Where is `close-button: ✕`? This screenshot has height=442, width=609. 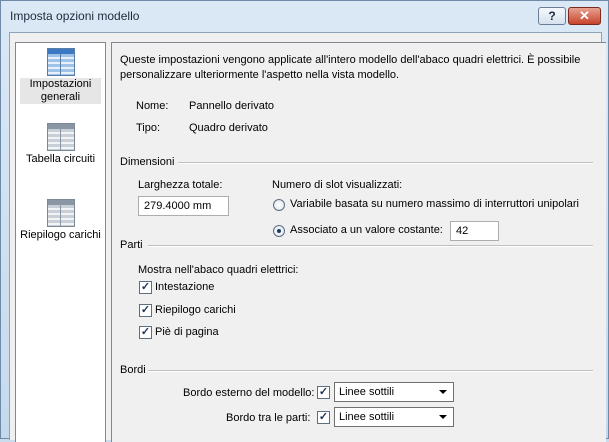 close-button: ✕ is located at coordinates (584, 16).